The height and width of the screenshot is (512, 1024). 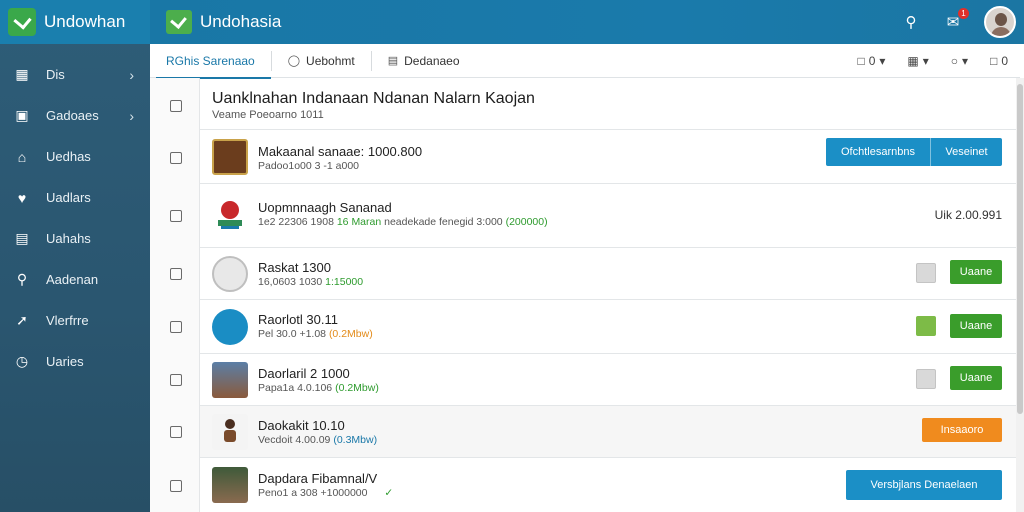 I want to click on tab-overview: RGhis Sarenaao, so click(x=210, y=61).